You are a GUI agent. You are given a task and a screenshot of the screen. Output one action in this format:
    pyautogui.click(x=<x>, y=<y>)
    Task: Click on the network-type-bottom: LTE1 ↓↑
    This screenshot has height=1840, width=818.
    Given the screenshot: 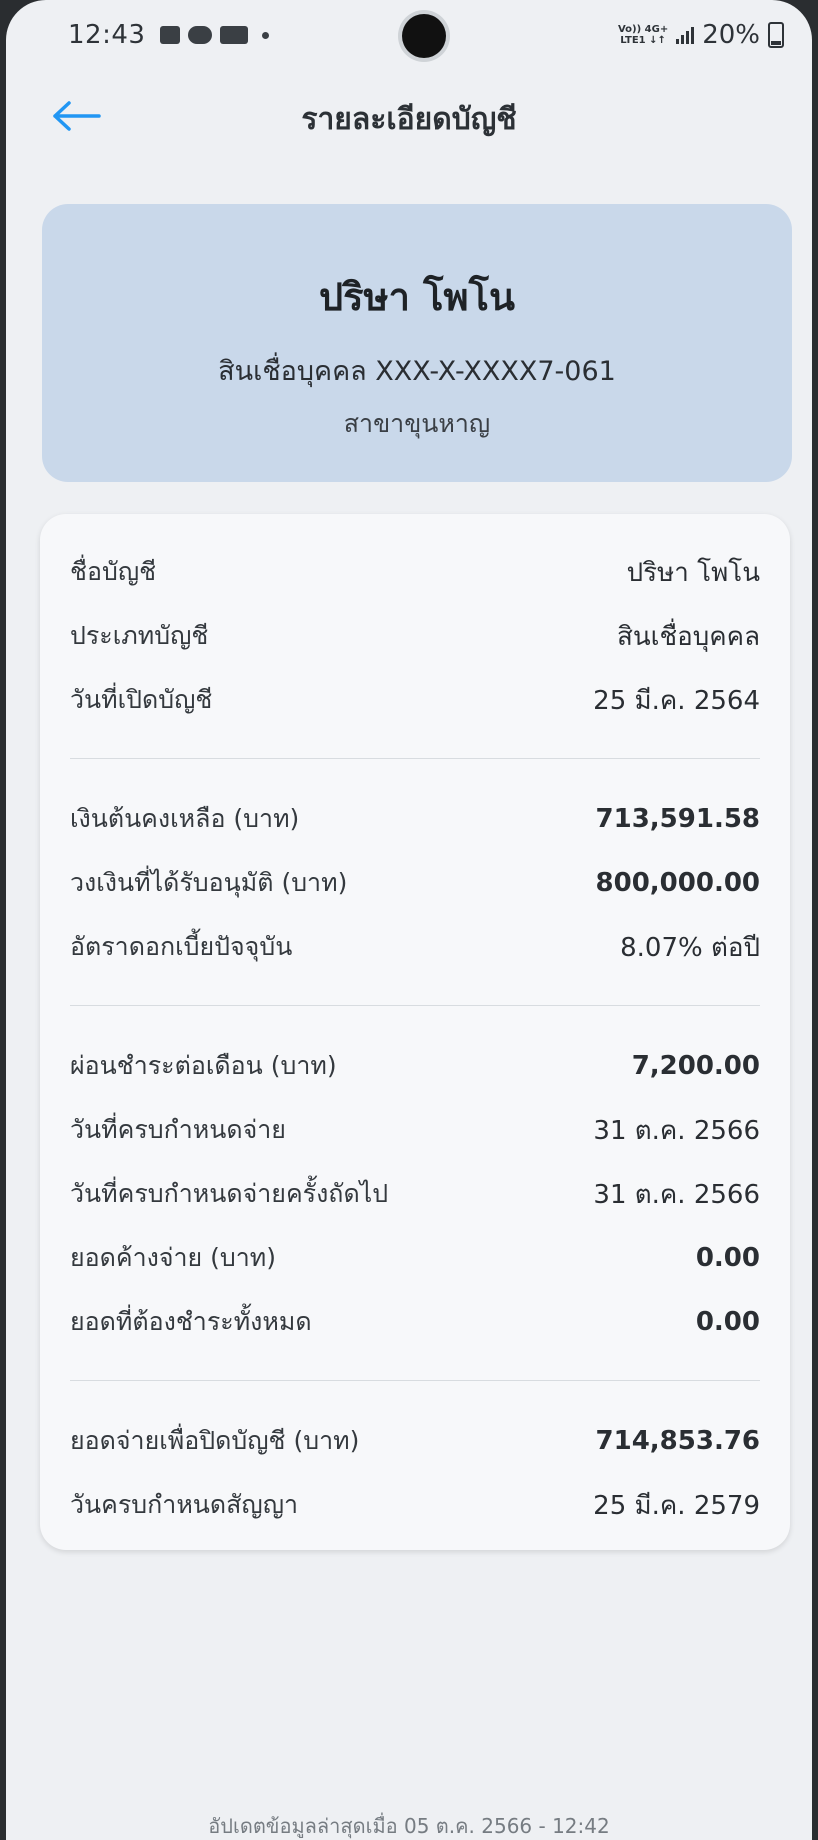 What is the action you would take?
    pyautogui.click(x=643, y=40)
    